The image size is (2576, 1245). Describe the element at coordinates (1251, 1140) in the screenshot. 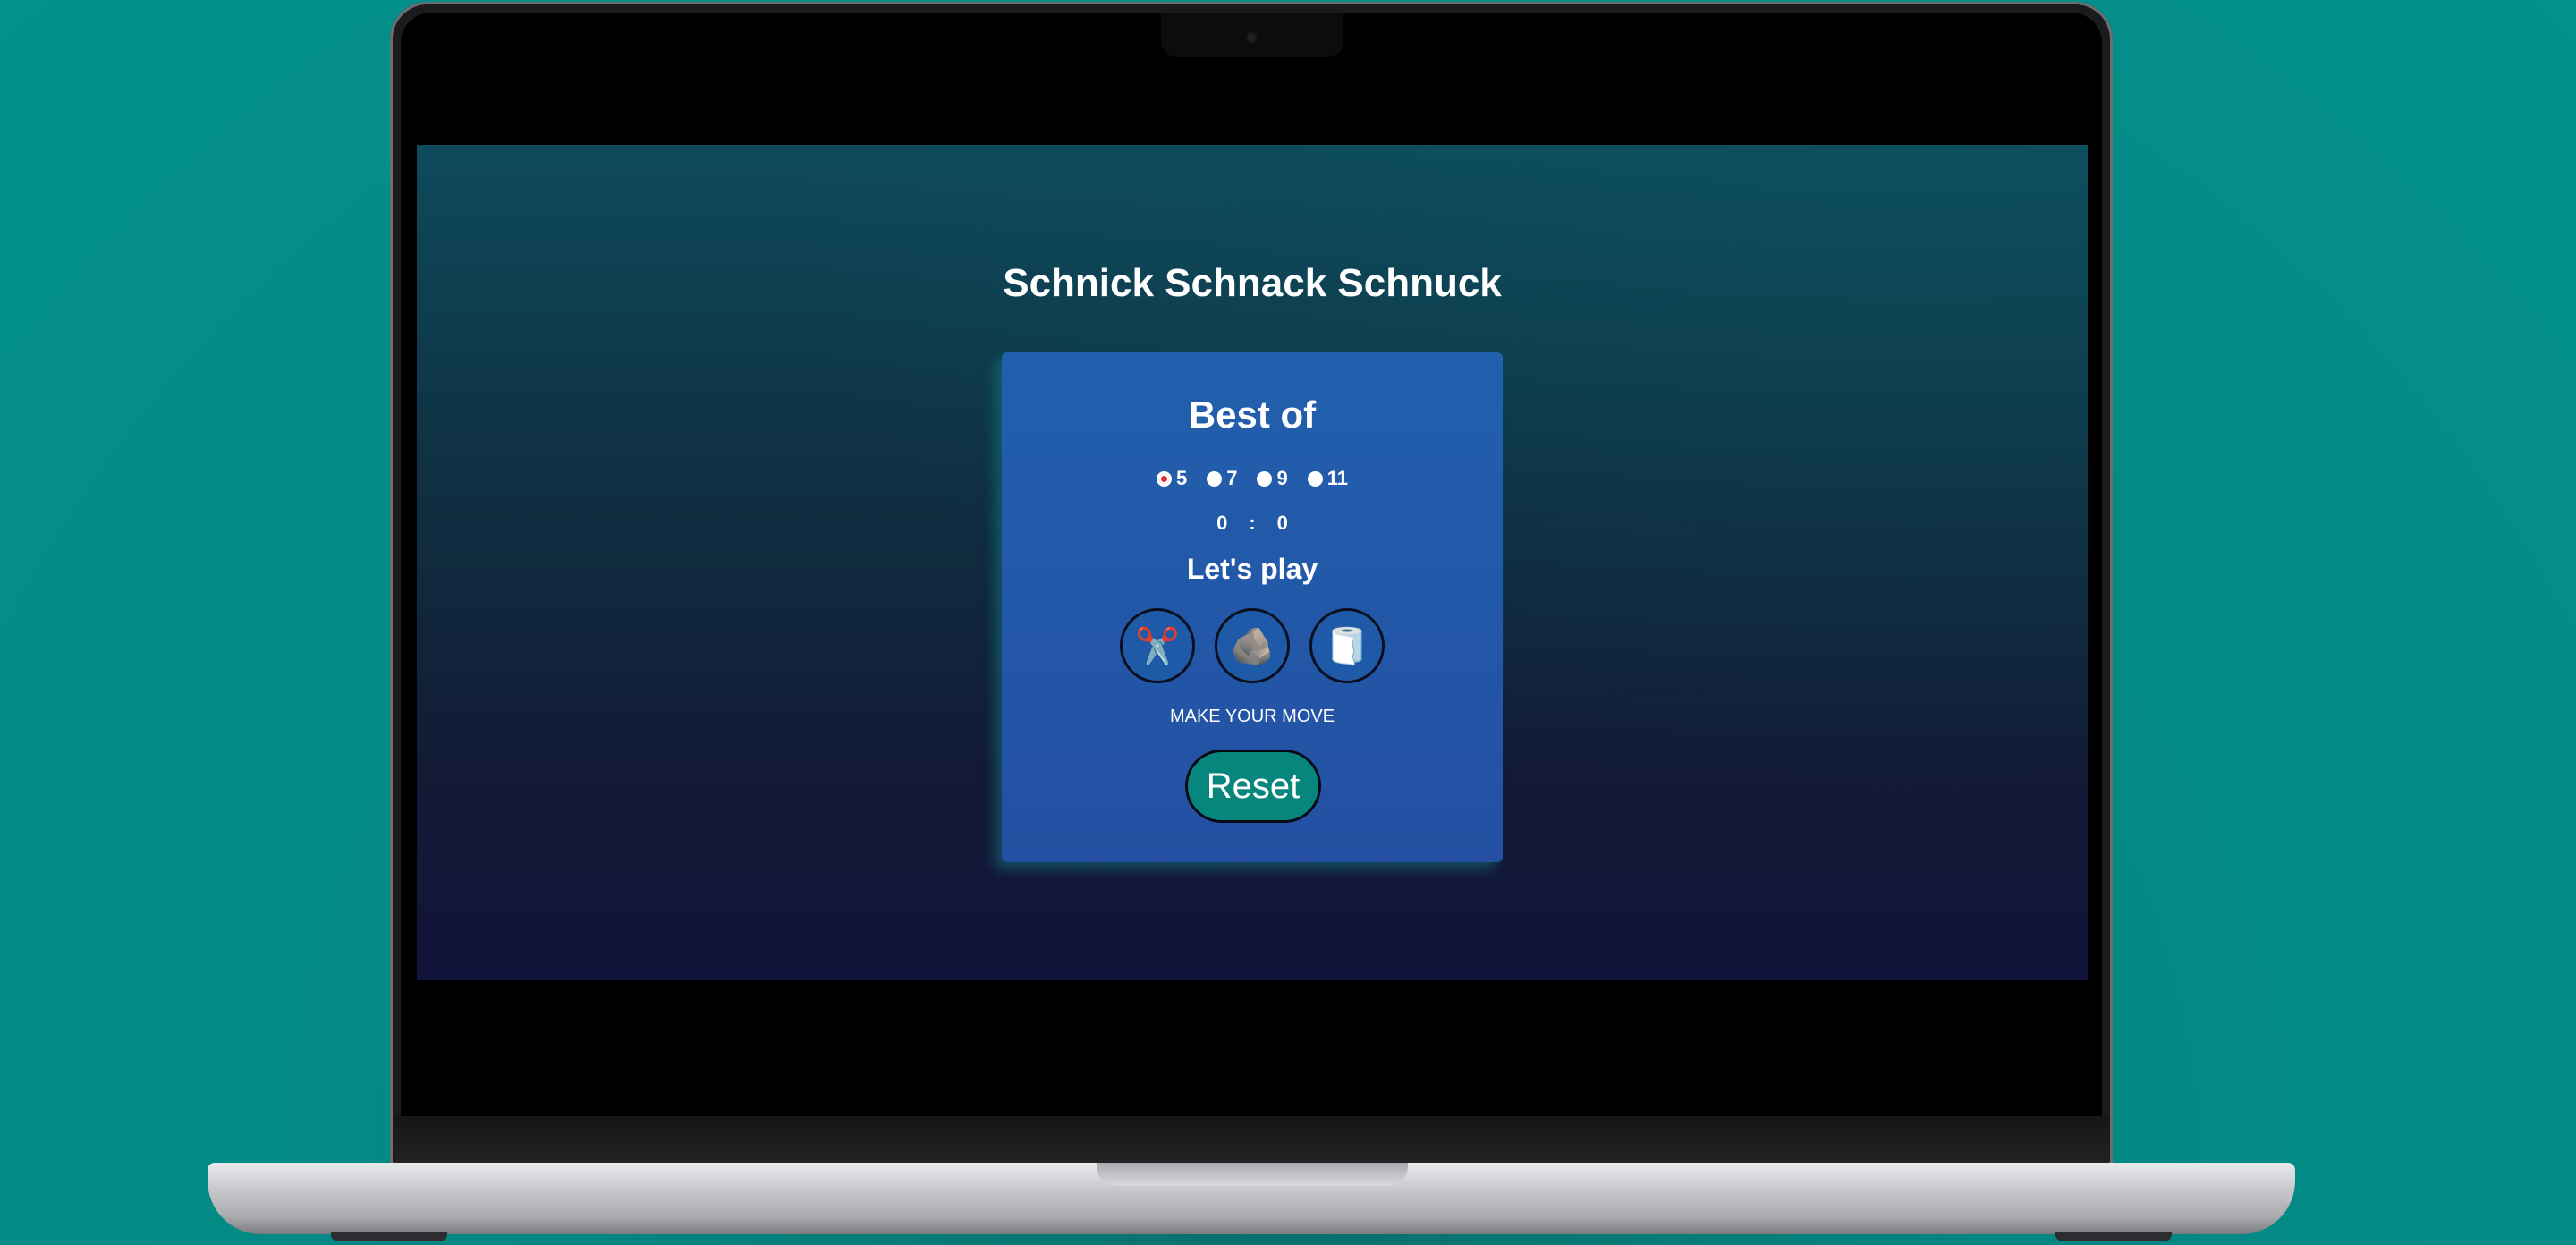

I see `laptop-hinge` at that location.